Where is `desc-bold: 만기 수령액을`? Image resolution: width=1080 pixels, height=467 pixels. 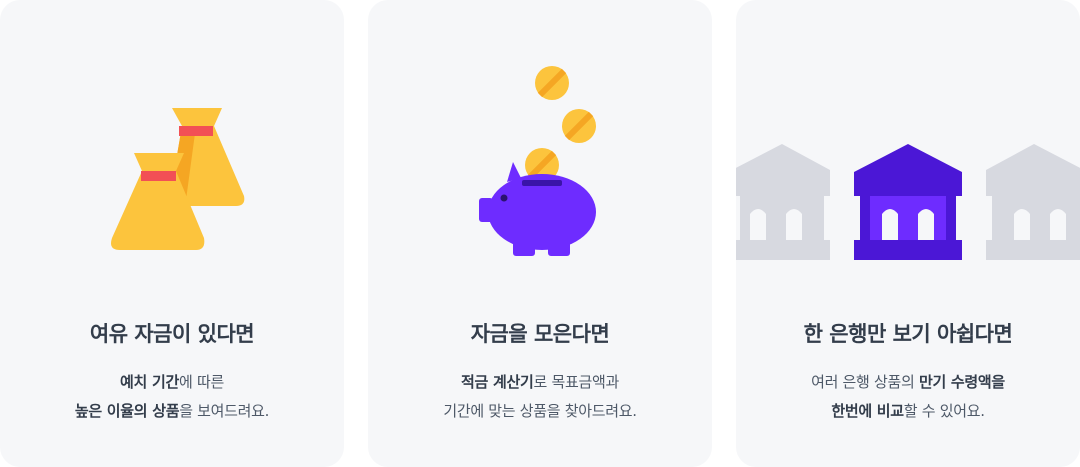
desc-bold: 만기 수령액을 is located at coordinates (961, 382).